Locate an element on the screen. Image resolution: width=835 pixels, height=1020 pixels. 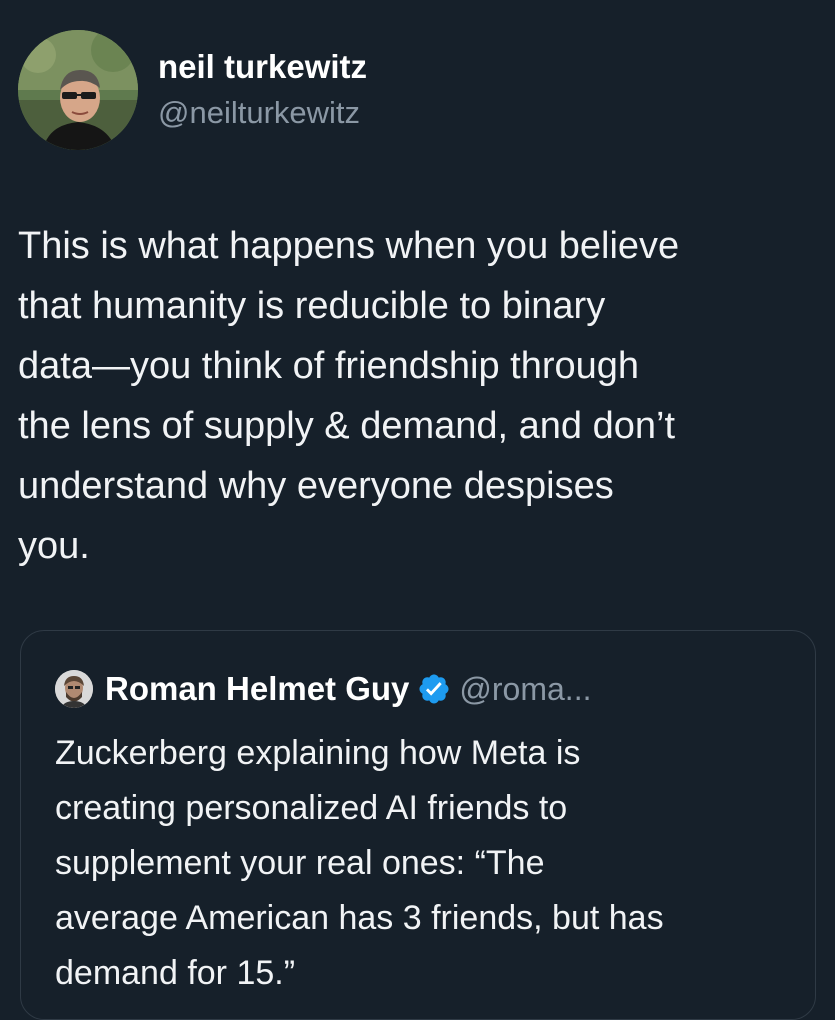
author-names: neil turkewitz @neilturkewitz is located at coordinates (262, 90).